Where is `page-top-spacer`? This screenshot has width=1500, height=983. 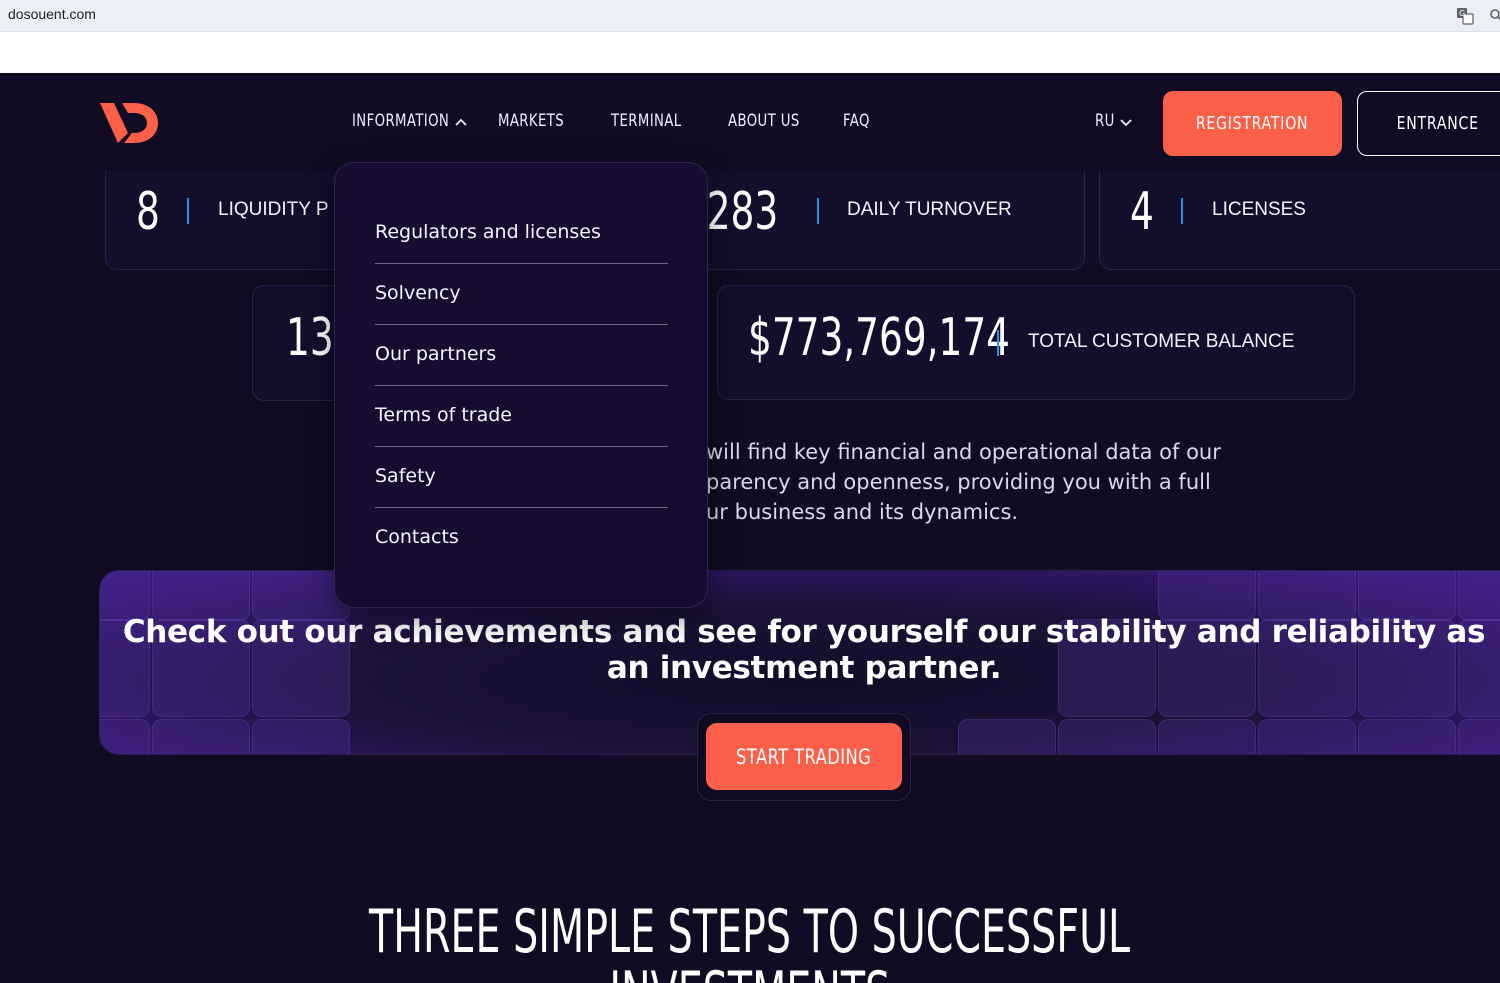 page-top-spacer is located at coordinates (750, 52).